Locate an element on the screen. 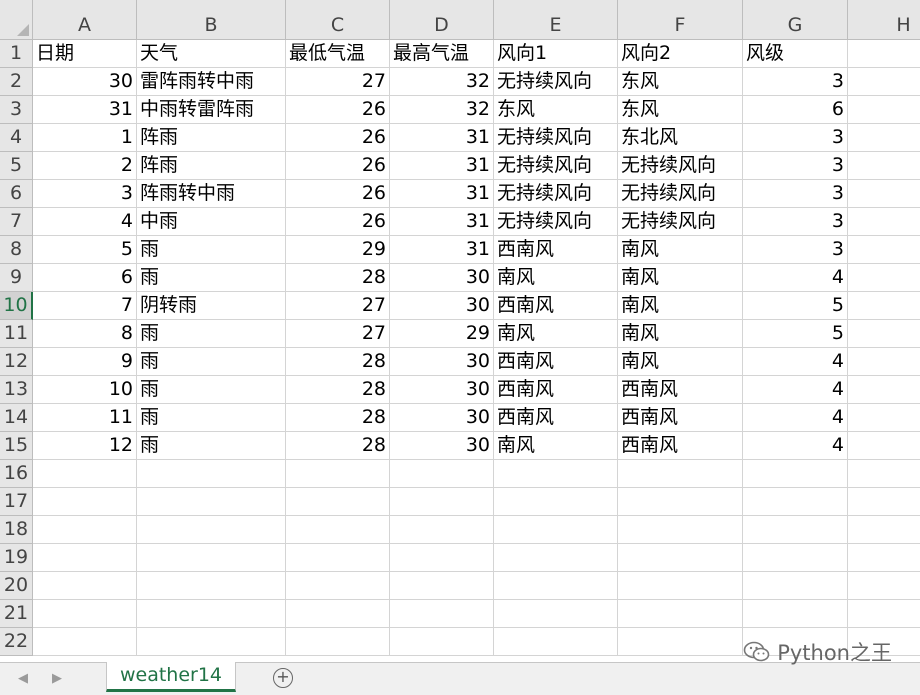  cell-e16 is located at coordinates (556, 474).